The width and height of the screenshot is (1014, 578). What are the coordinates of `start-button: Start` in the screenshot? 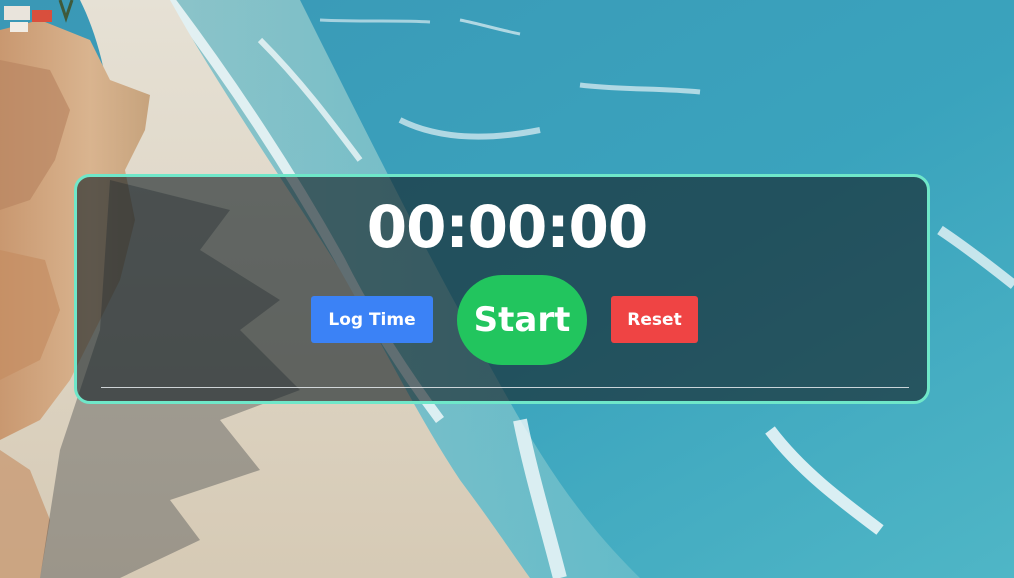 It's located at (522, 320).